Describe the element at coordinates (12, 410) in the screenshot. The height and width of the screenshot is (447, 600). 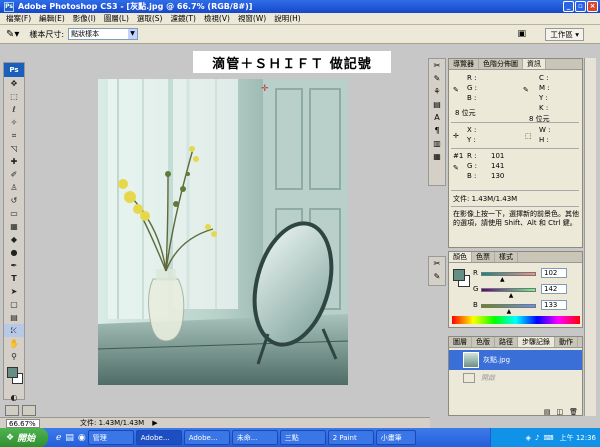
I see `foreground-swatch-large` at that location.